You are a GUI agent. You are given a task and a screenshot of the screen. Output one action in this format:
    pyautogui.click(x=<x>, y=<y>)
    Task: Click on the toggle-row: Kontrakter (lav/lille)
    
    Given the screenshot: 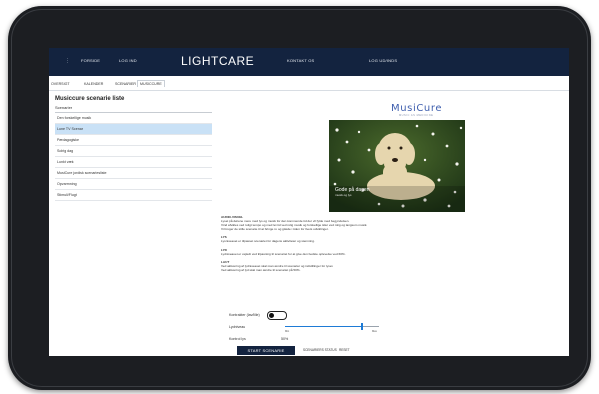 What is the action you would take?
    pyautogui.click(x=329, y=316)
    